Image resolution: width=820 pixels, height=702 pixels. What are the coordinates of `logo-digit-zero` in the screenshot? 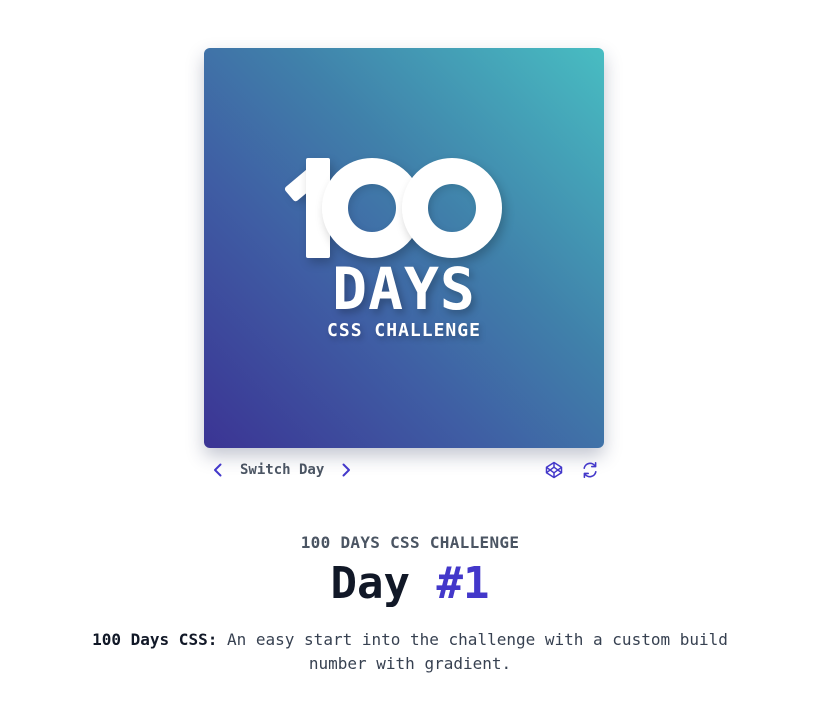 It's located at (452, 208).